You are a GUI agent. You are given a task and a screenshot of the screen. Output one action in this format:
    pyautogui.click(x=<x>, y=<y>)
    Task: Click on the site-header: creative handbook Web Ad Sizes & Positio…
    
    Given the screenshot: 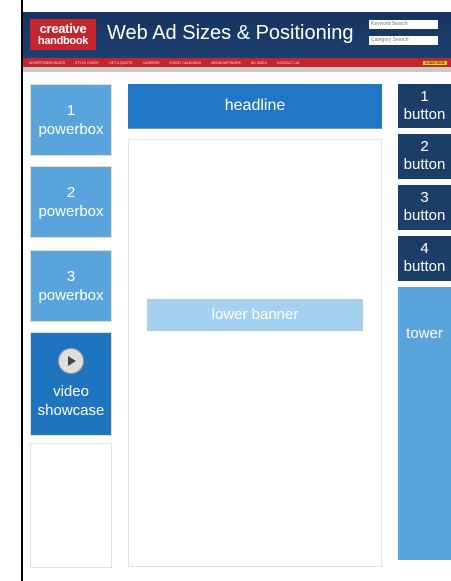 What is the action you would take?
    pyautogui.click(x=237, y=35)
    